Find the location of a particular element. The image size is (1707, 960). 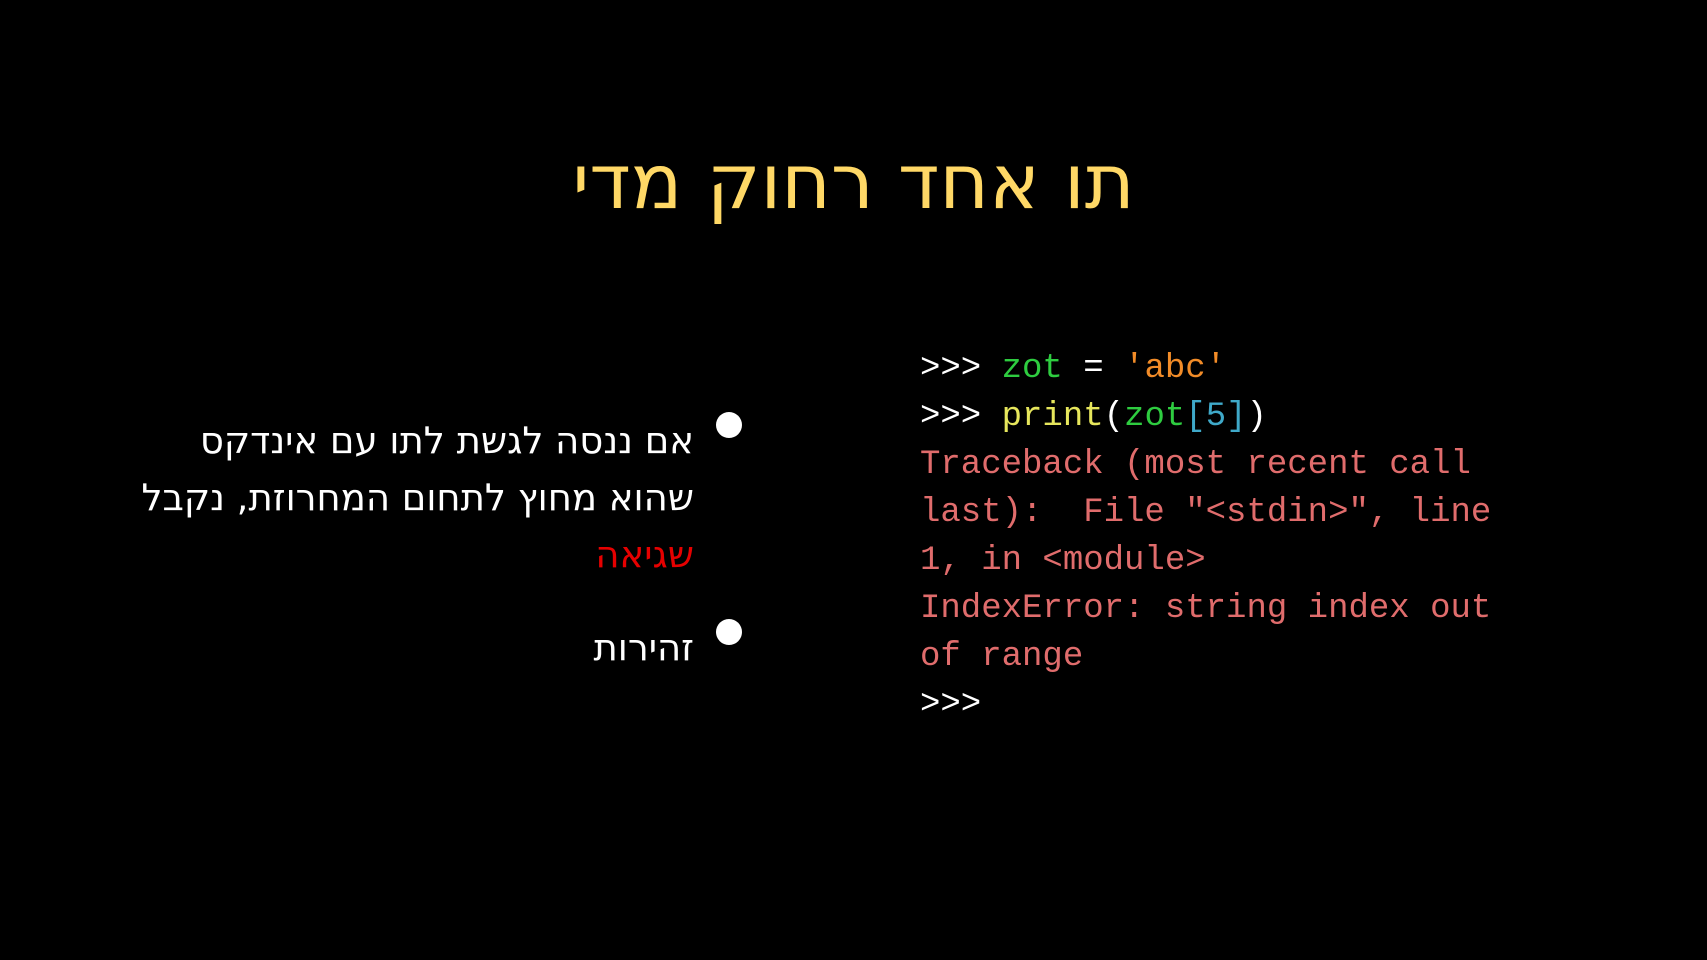

code-line: Traceback (most recent call is located at coordinates (1300, 465).